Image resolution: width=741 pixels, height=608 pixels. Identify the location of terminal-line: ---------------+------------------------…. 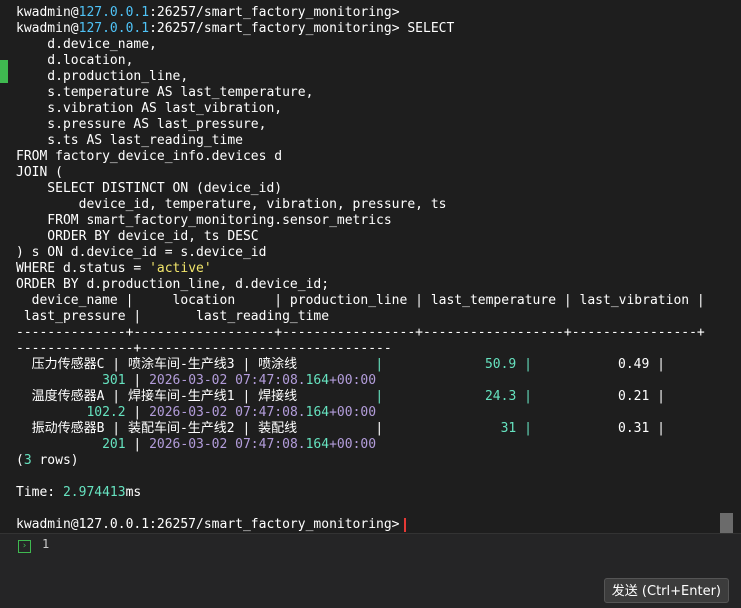
(378, 349).